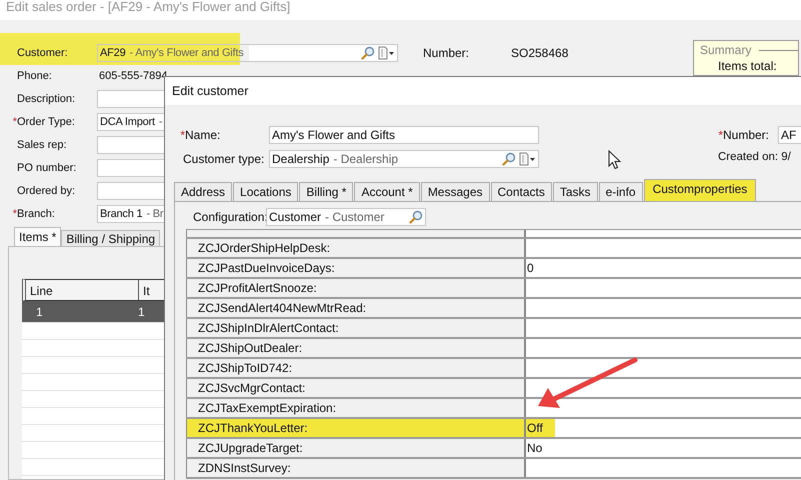 This screenshot has width=801, height=480. I want to click on tab: Items *, so click(38, 236).